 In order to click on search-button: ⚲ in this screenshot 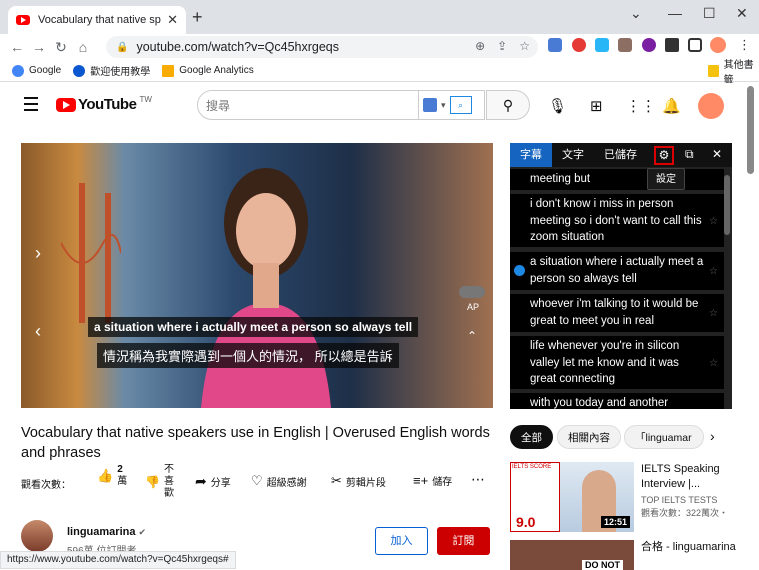, I will do `click(508, 105)`.